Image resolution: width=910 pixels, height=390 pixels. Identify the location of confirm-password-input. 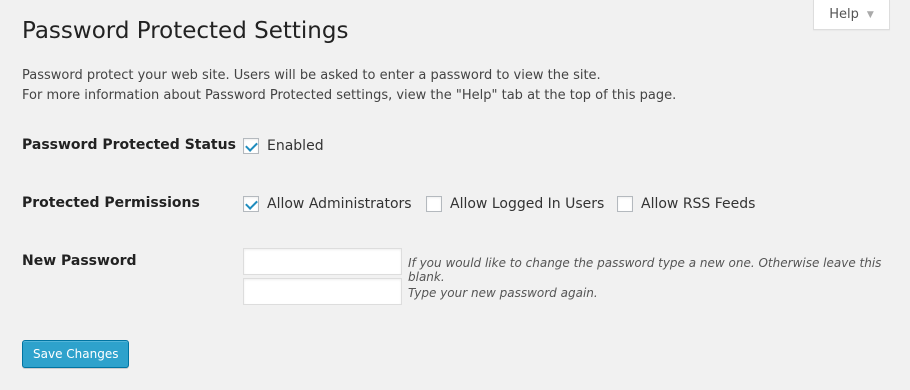
(322, 291).